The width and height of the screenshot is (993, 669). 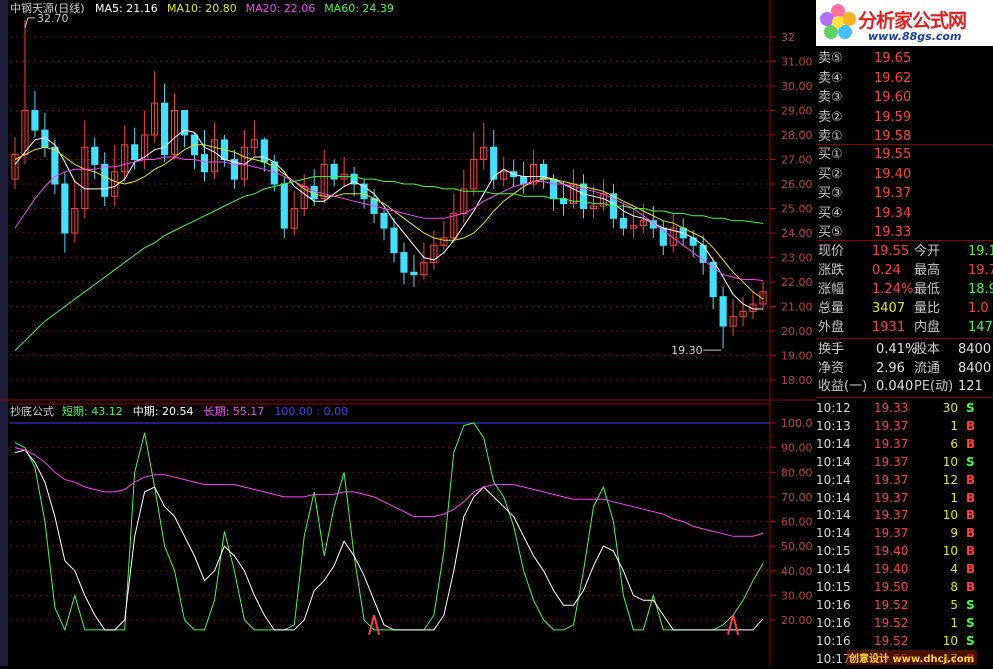 What do you see at coordinates (29, 22) in the screenshot?
I see `high-marker-line` at bounding box center [29, 22].